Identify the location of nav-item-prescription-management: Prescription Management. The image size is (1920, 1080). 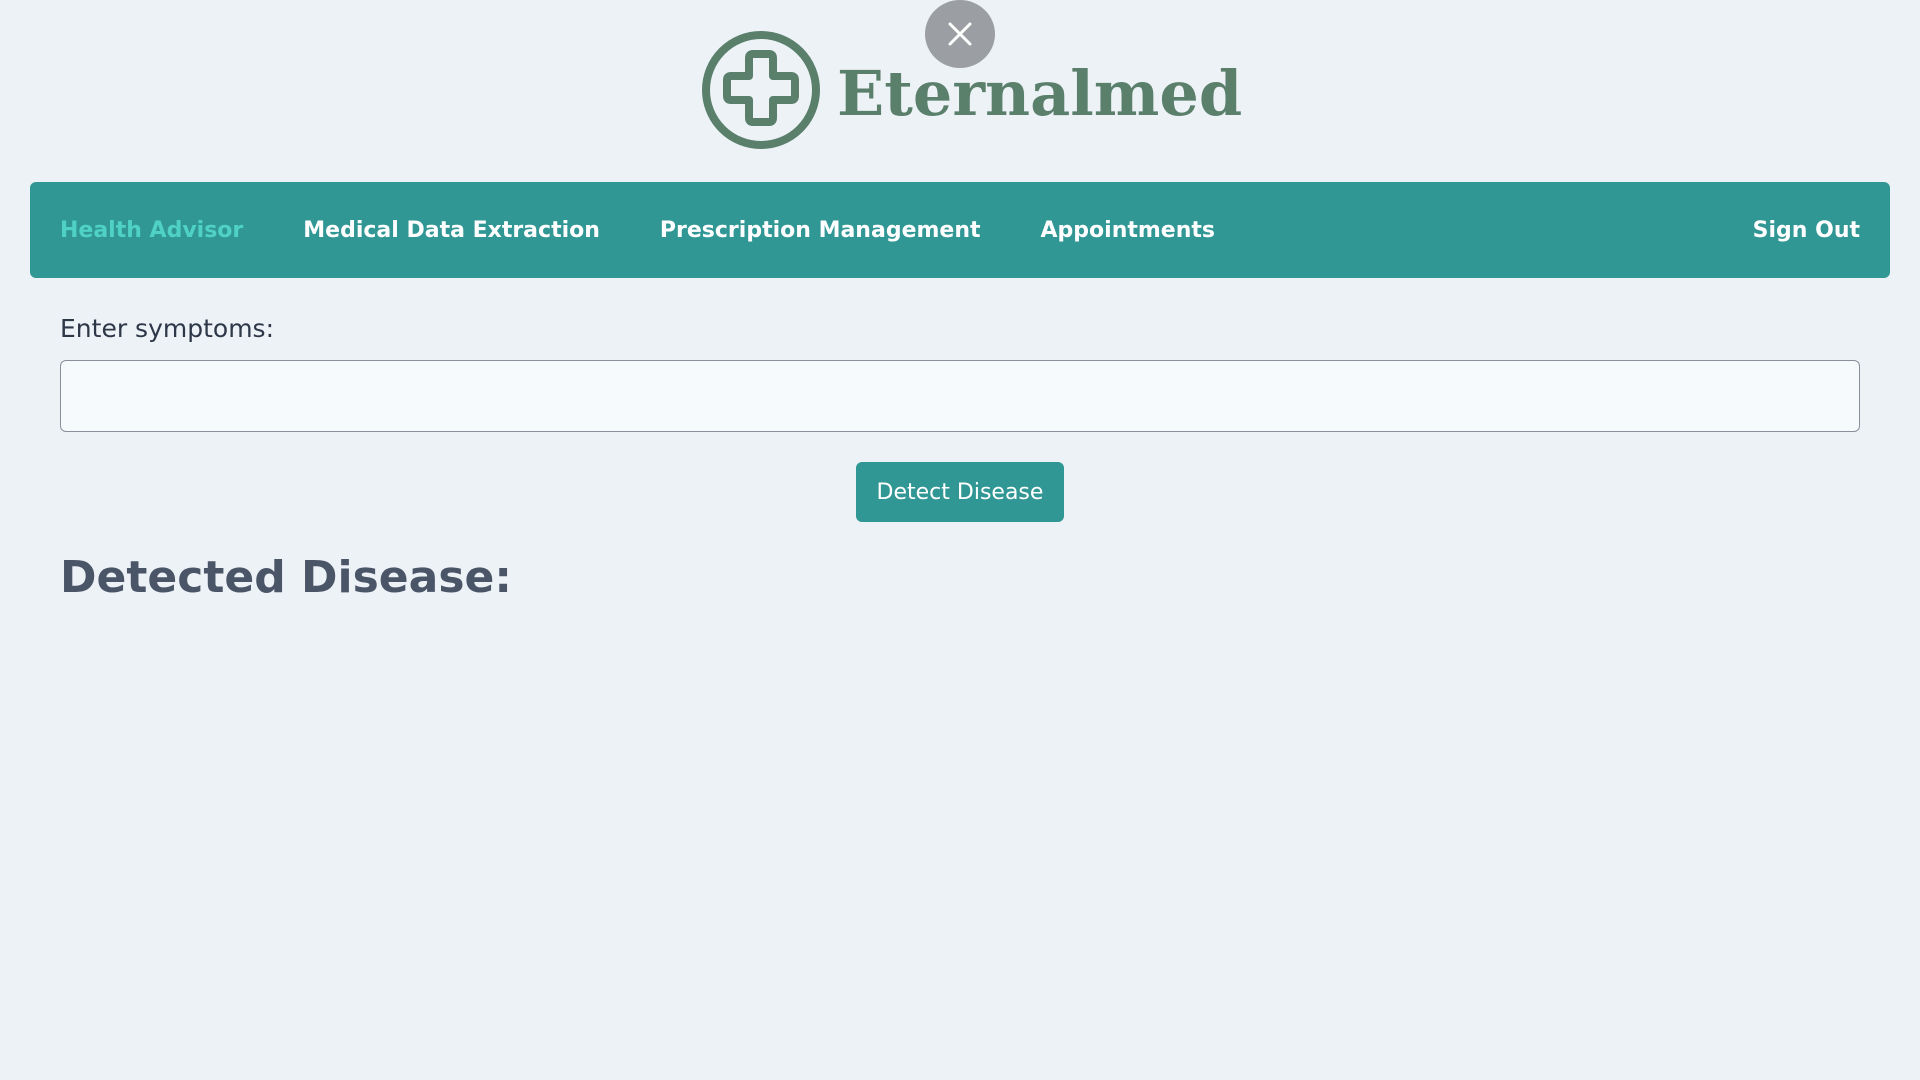
(820, 230).